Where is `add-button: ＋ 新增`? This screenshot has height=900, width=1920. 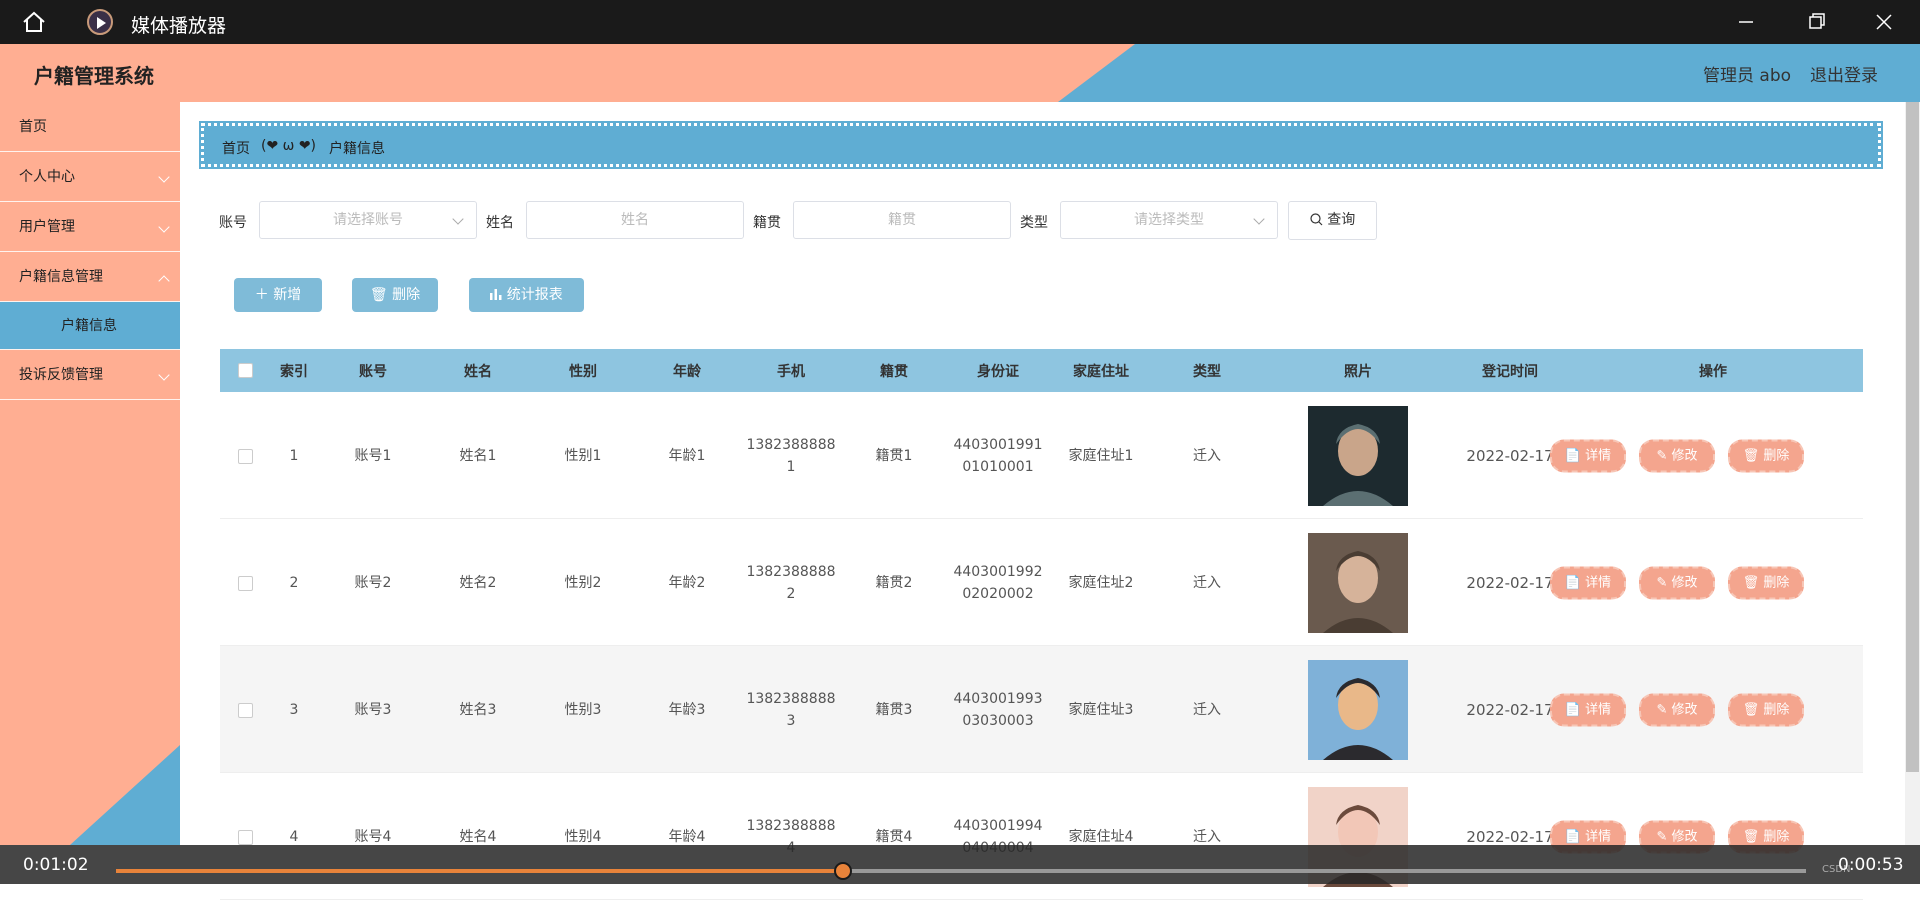 add-button: ＋ 新增 is located at coordinates (278, 295).